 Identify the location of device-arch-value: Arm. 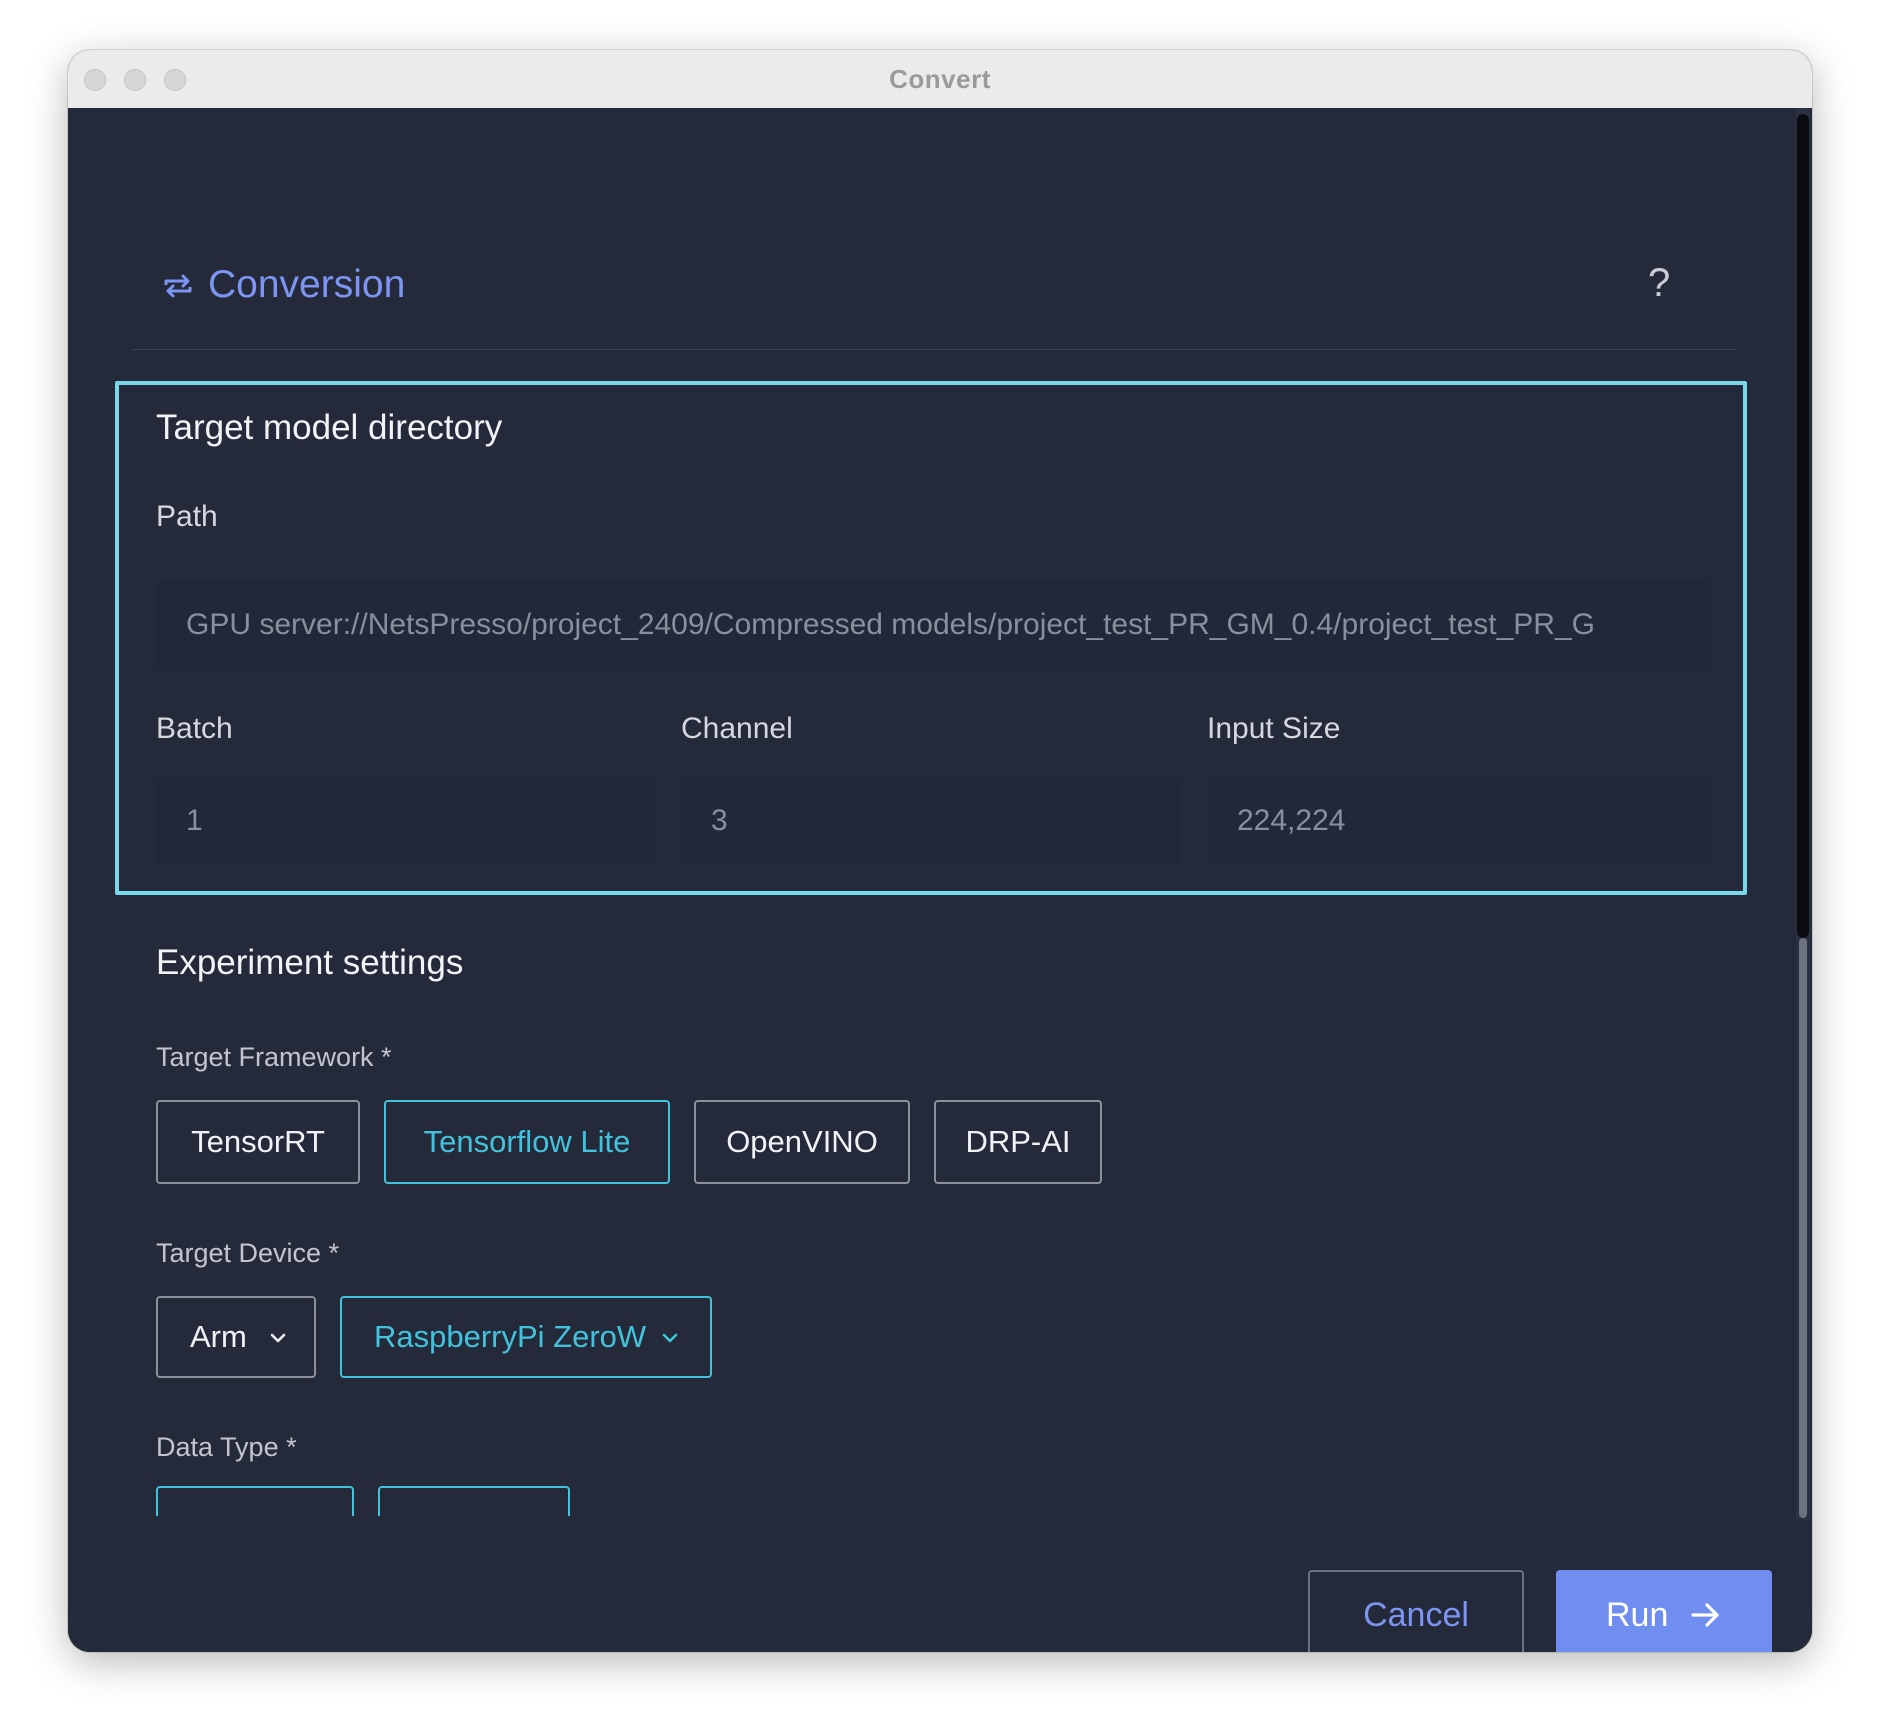
(218, 1336).